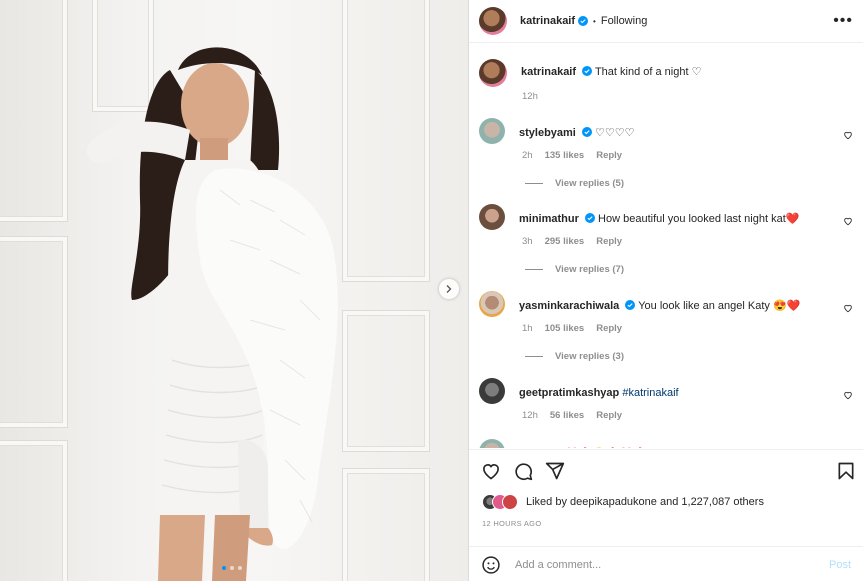 Image resolution: width=863 pixels, height=582 pixels. I want to click on liked-by-prefix: Liked by, so click(546, 502).